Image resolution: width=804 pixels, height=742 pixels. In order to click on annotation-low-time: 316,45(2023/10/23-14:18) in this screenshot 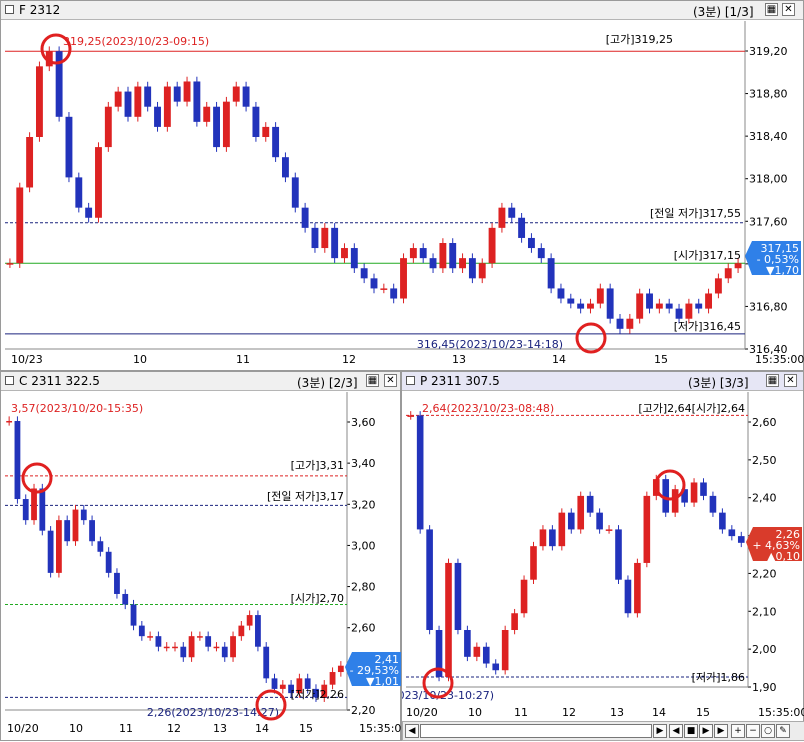, I will do `click(490, 344)`.